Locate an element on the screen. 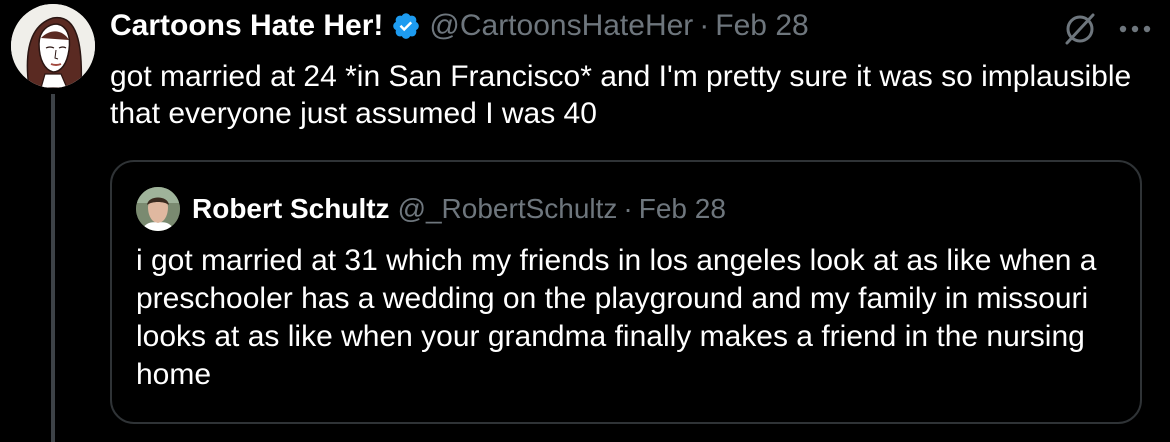 The width and height of the screenshot is (1170, 442). verified-badge-icon is located at coordinates (406, 26).